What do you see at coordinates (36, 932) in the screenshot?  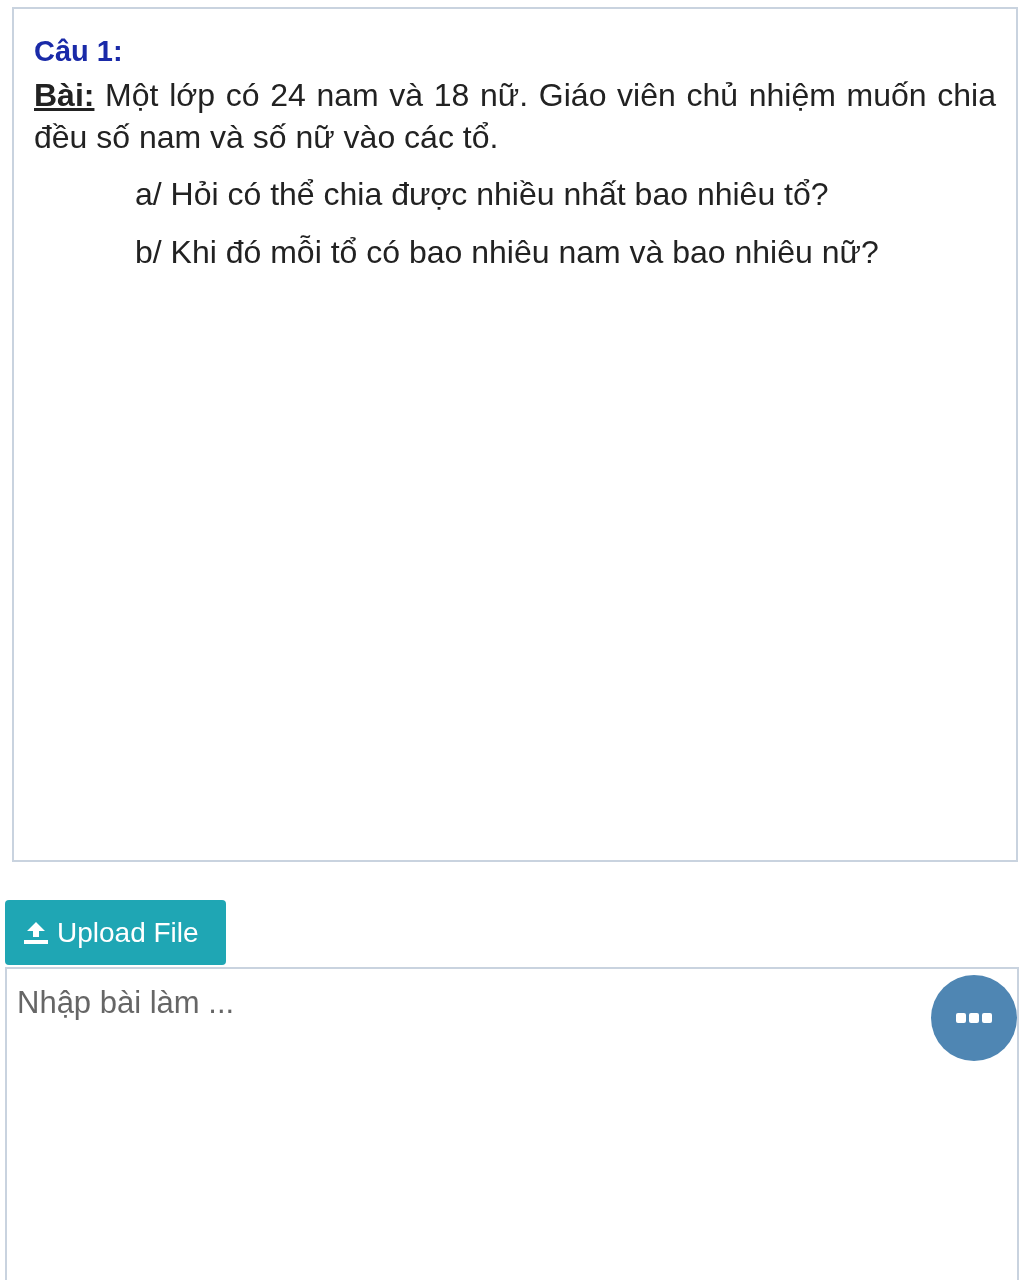 I see `upload-icon` at bounding box center [36, 932].